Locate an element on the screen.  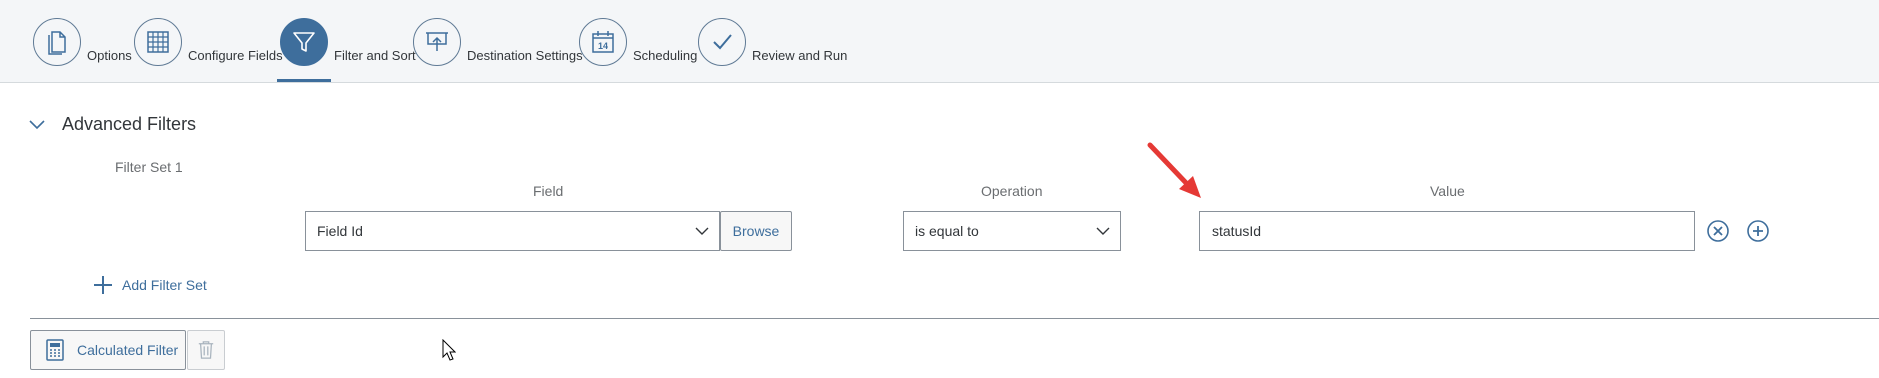
wizard-step-label: Options is located at coordinates (109, 55).